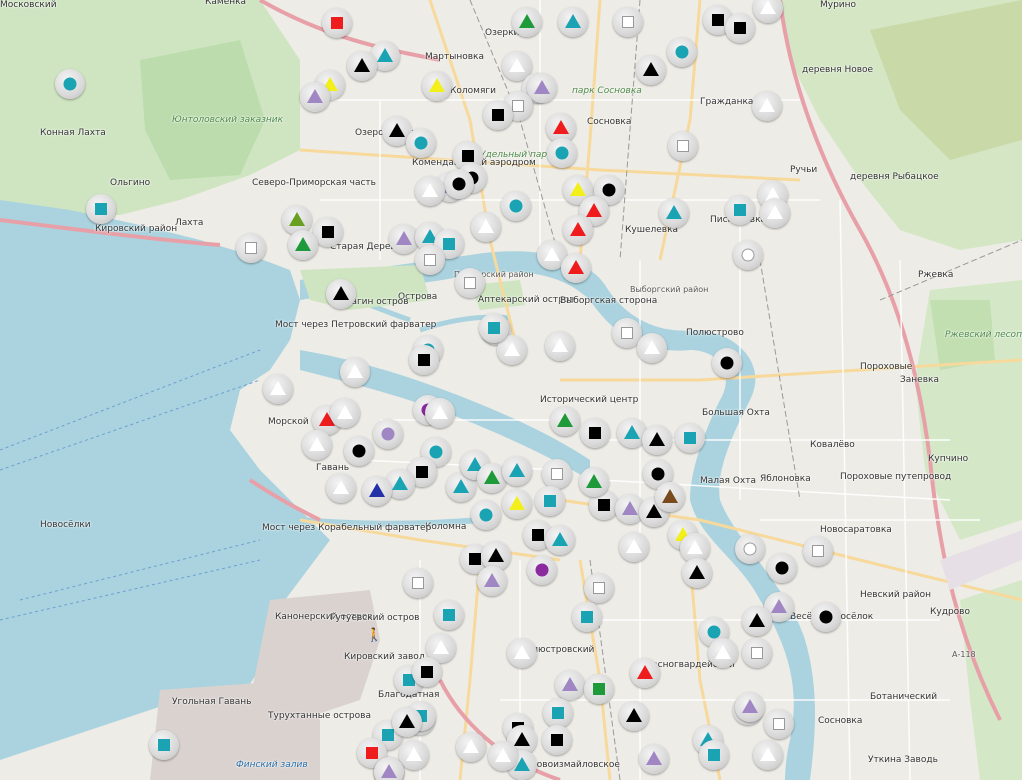 The height and width of the screenshot is (780, 1022). I want to click on black-circle-icon, so click(826, 617).